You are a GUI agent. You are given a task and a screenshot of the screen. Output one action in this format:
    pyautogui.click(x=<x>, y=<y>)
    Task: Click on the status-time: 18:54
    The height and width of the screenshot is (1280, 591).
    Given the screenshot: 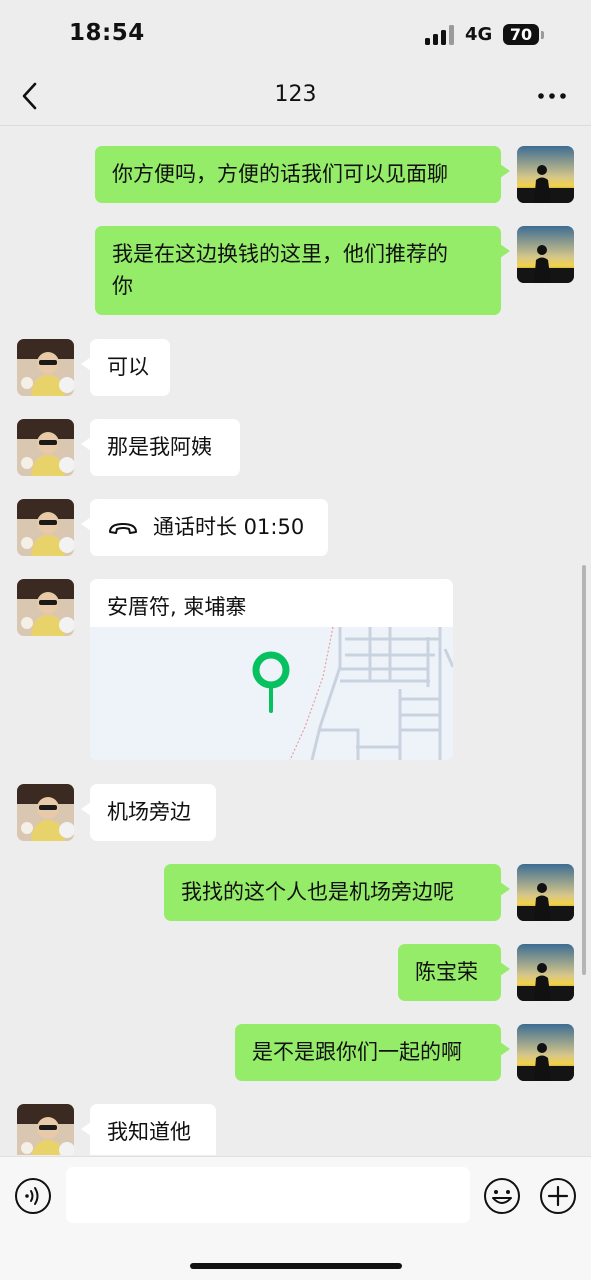 What is the action you would take?
    pyautogui.click(x=107, y=33)
    